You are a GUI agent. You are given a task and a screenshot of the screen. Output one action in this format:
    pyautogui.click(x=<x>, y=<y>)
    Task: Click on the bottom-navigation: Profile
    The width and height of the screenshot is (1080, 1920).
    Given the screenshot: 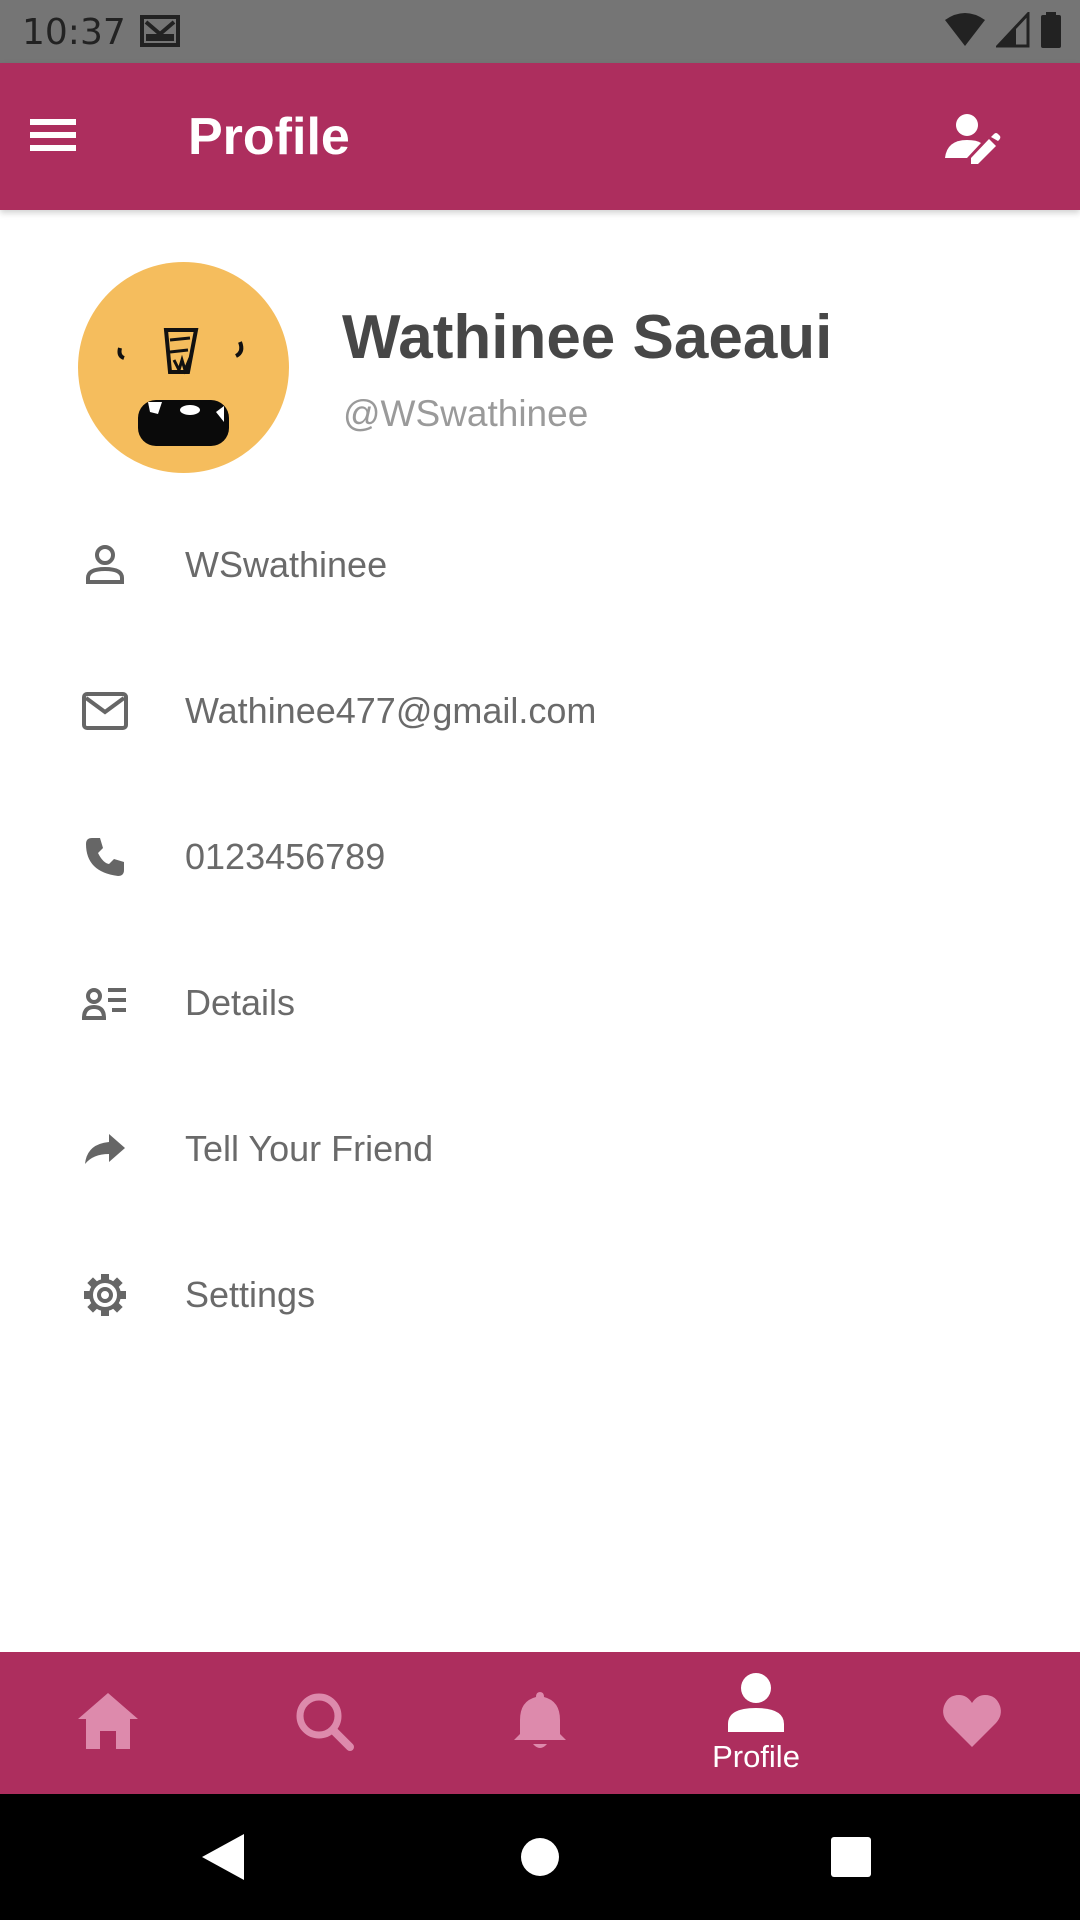 What is the action you would take?
    pyautogui.click(x=540, y=1723)
    